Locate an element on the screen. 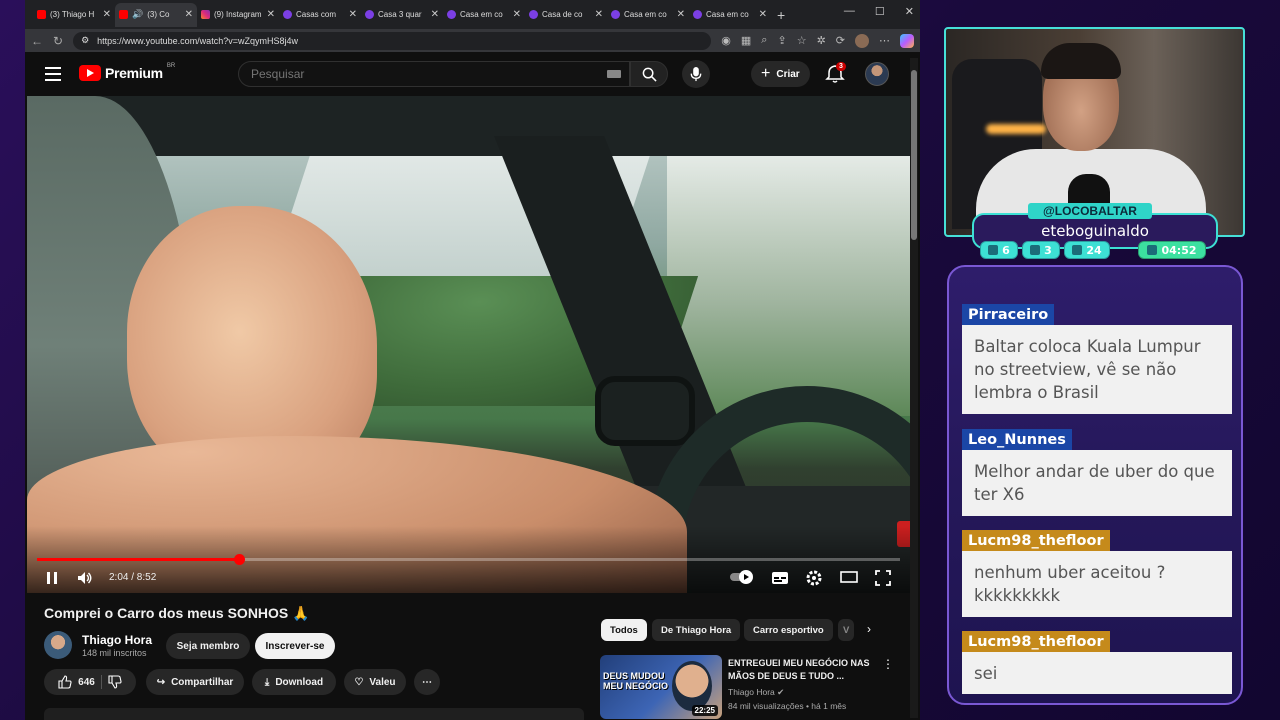 Image resolution: width=1280 pixels, height=720 pixels. divider is located at coordinates (101, 682).